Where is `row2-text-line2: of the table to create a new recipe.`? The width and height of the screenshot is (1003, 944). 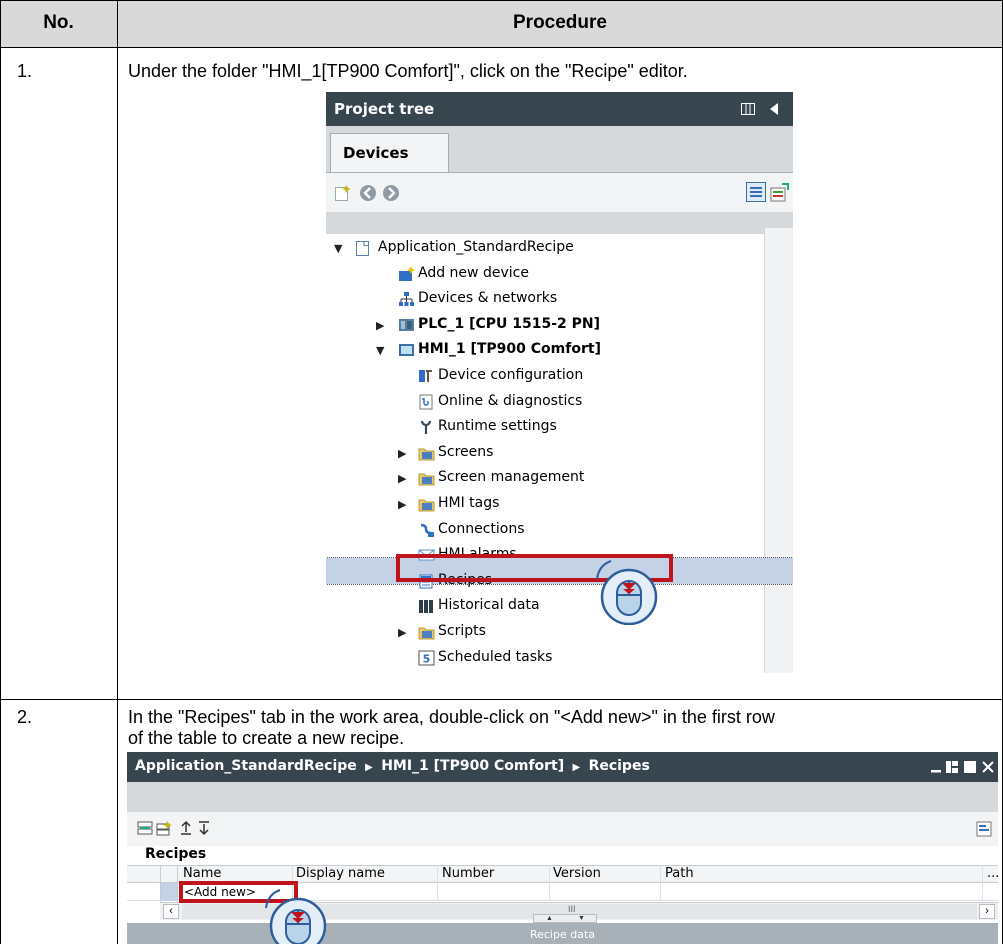 row2-text-line2: of the table to create a new recipe. is located at coordinates (266, 738).